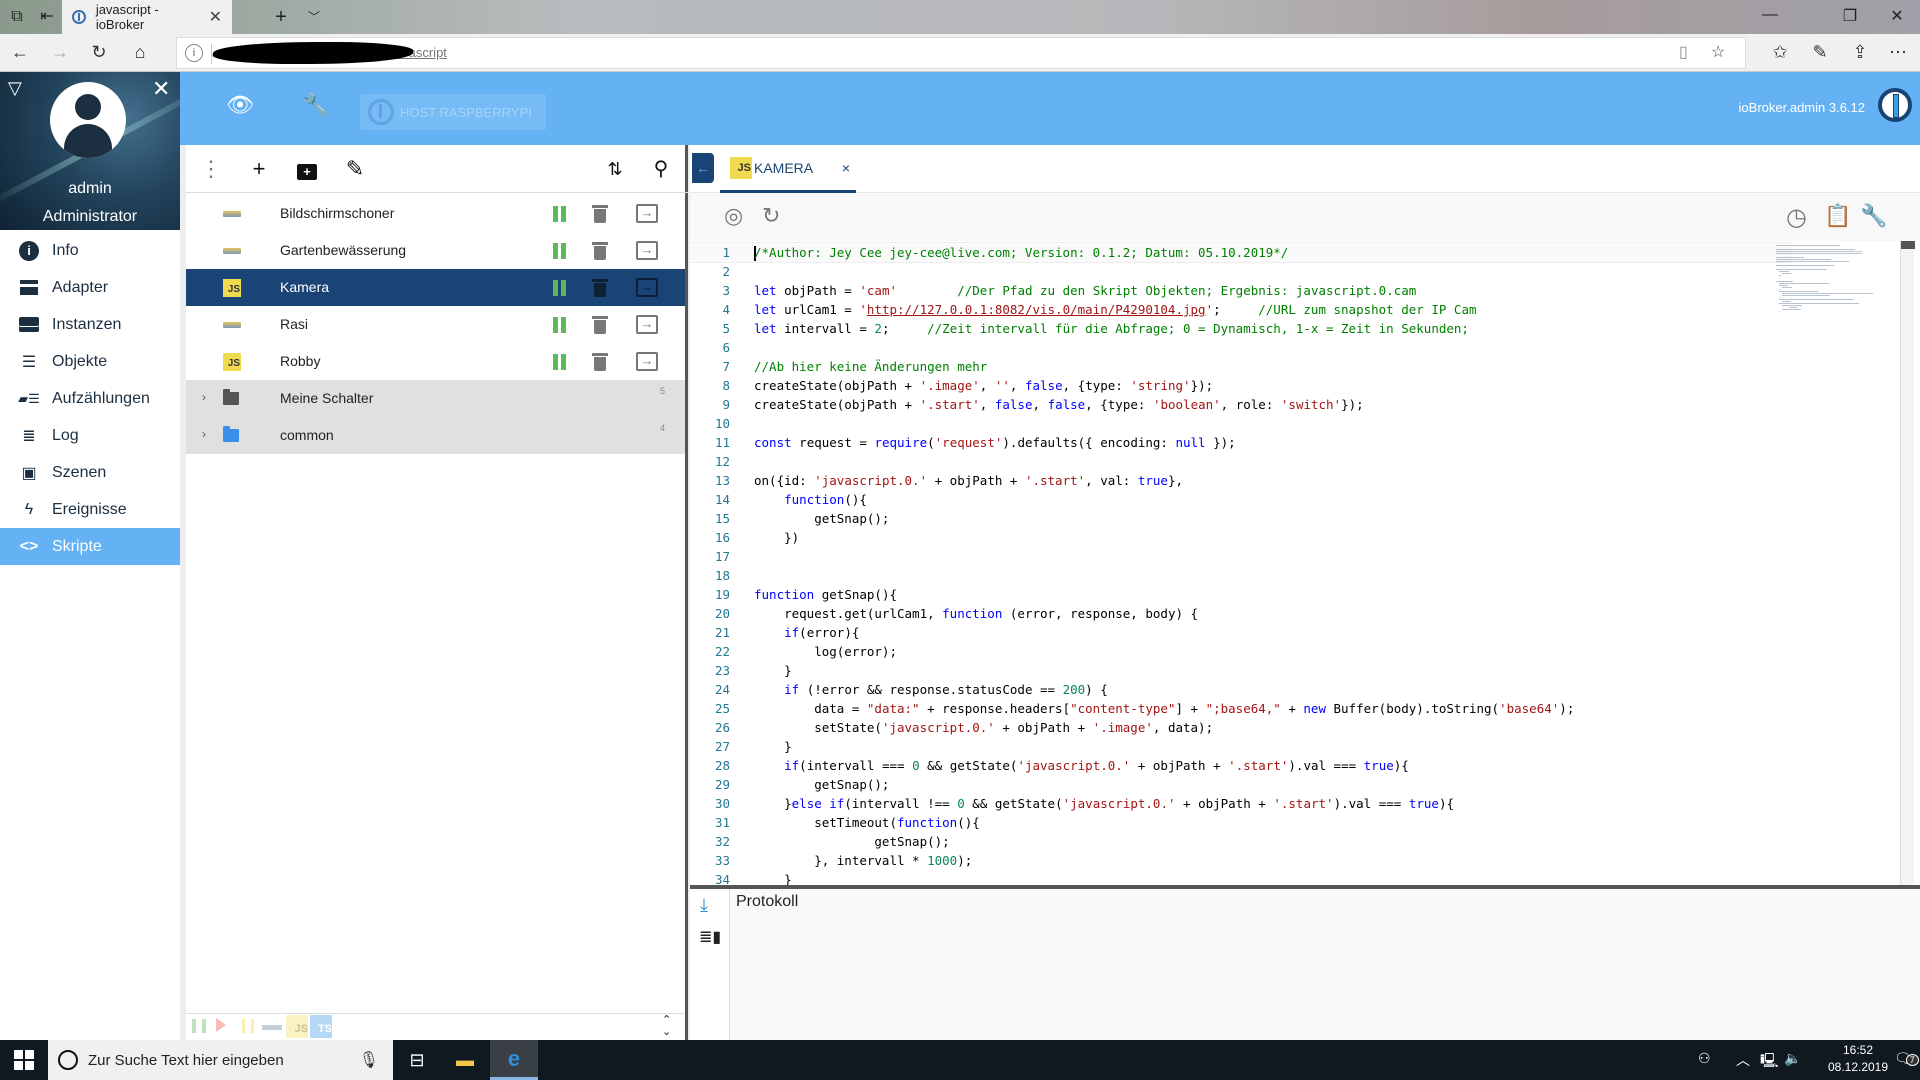  Describe the element at coordinates (15, 88) in the screenshot. I see `drawer-toggle-icon: ▽` at that location.